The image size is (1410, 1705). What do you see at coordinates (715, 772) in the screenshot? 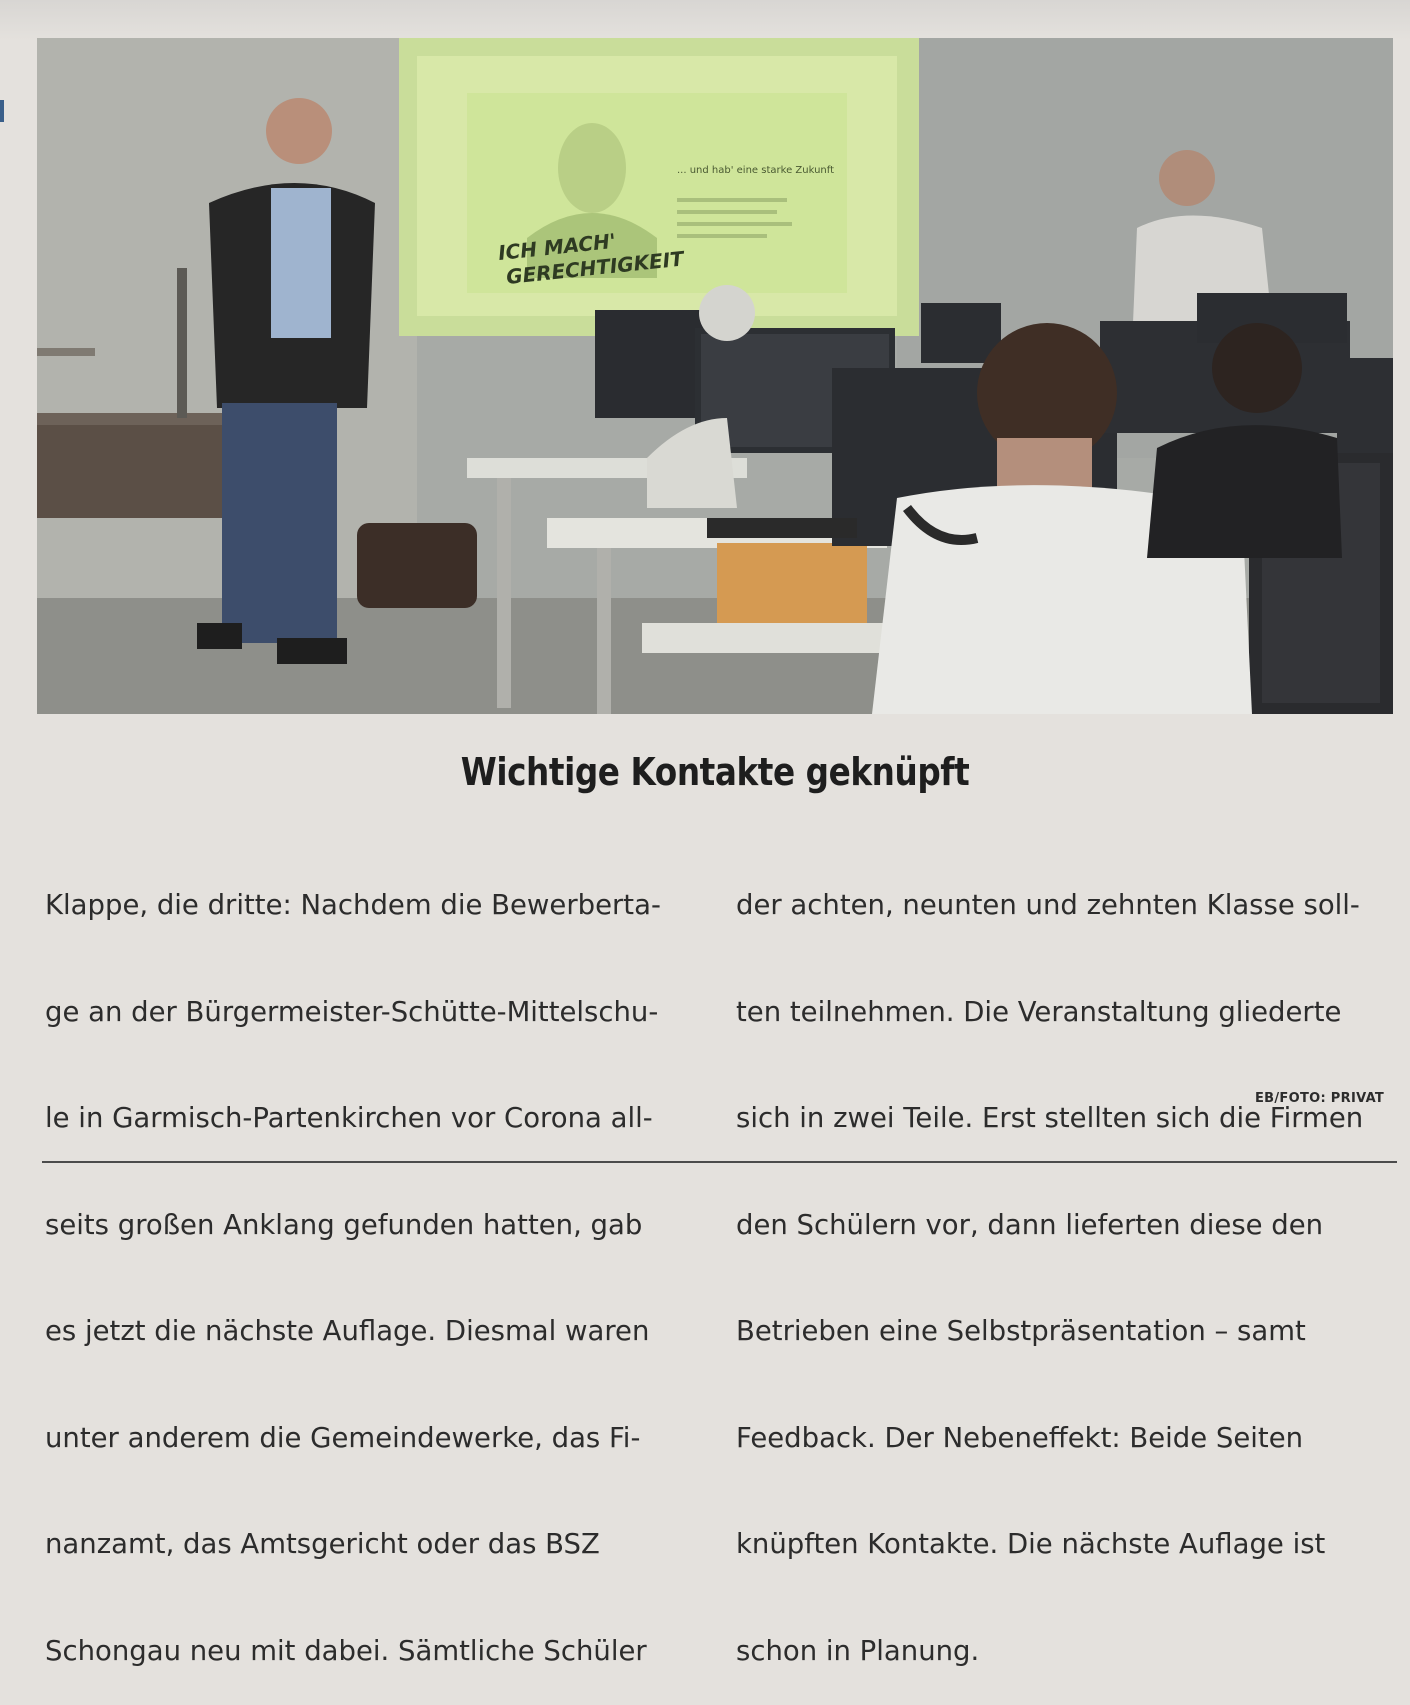
I see `article-headline: Wichtige Kontakte geknüpft` at bounding box center [715, 772].